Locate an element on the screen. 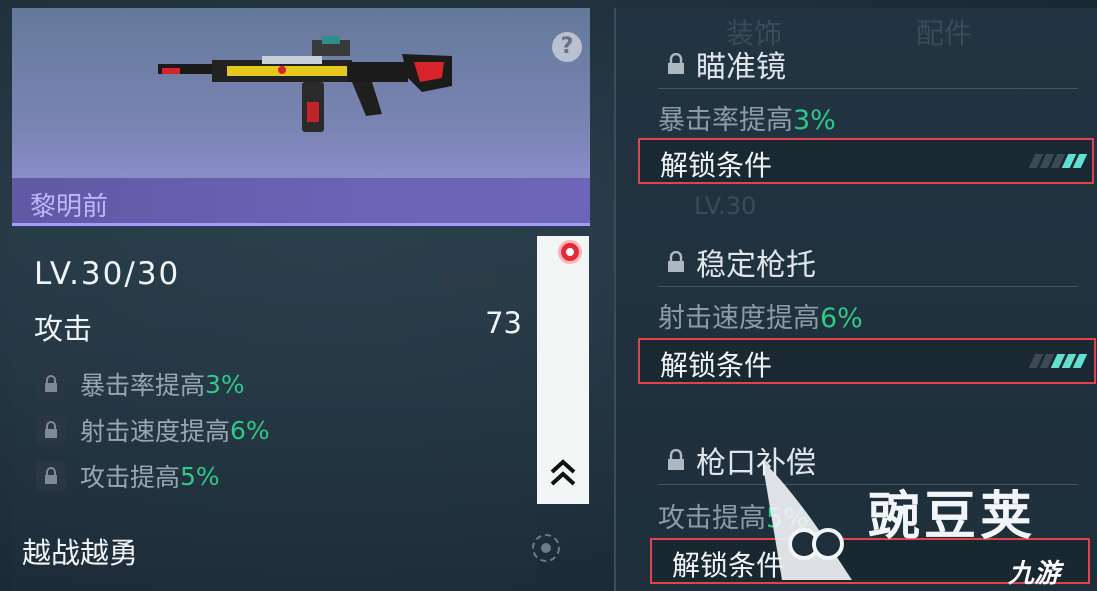 Image resolution: width=1097 pixels, height=591 pixels. attachment-desc: 暴击率提高3% is located at coordinates (747, 120).